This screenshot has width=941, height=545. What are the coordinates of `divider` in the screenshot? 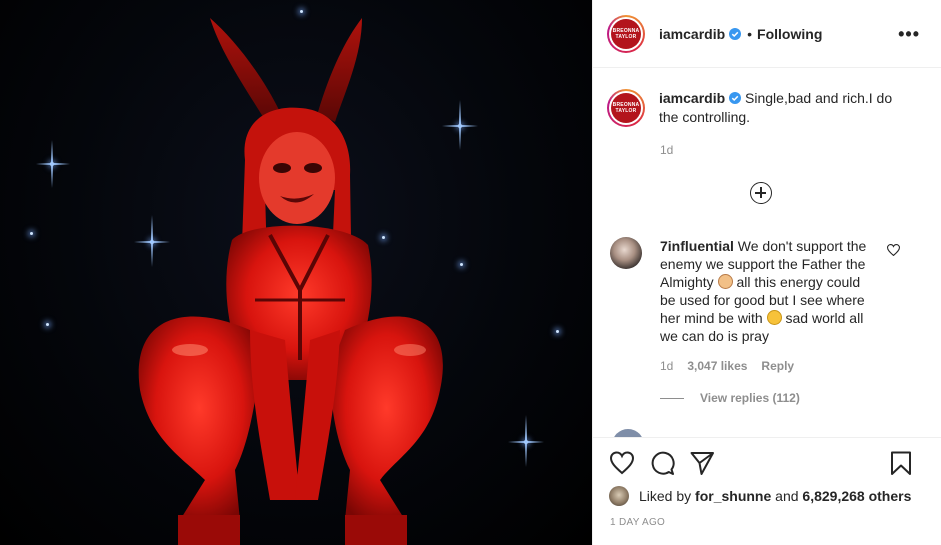 It's located at (672, 398).